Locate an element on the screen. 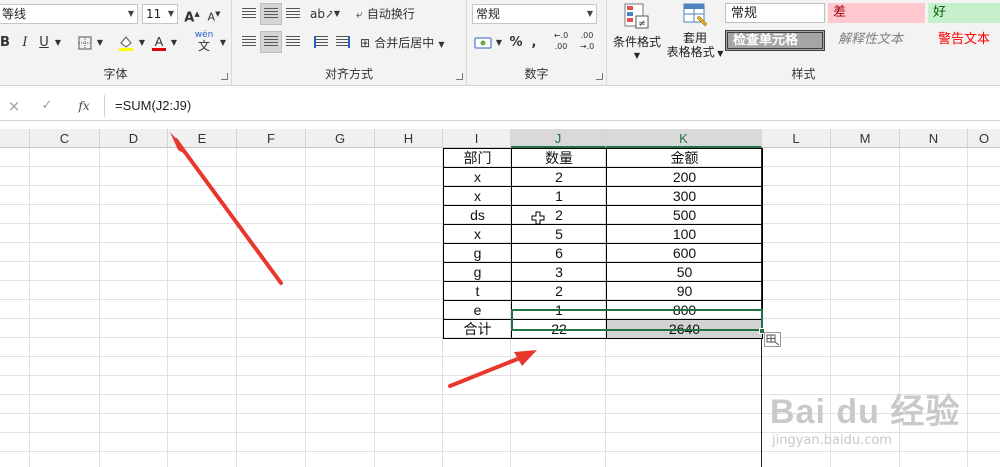  arrow-up-left-shaft is located at coordinates (228, 211).